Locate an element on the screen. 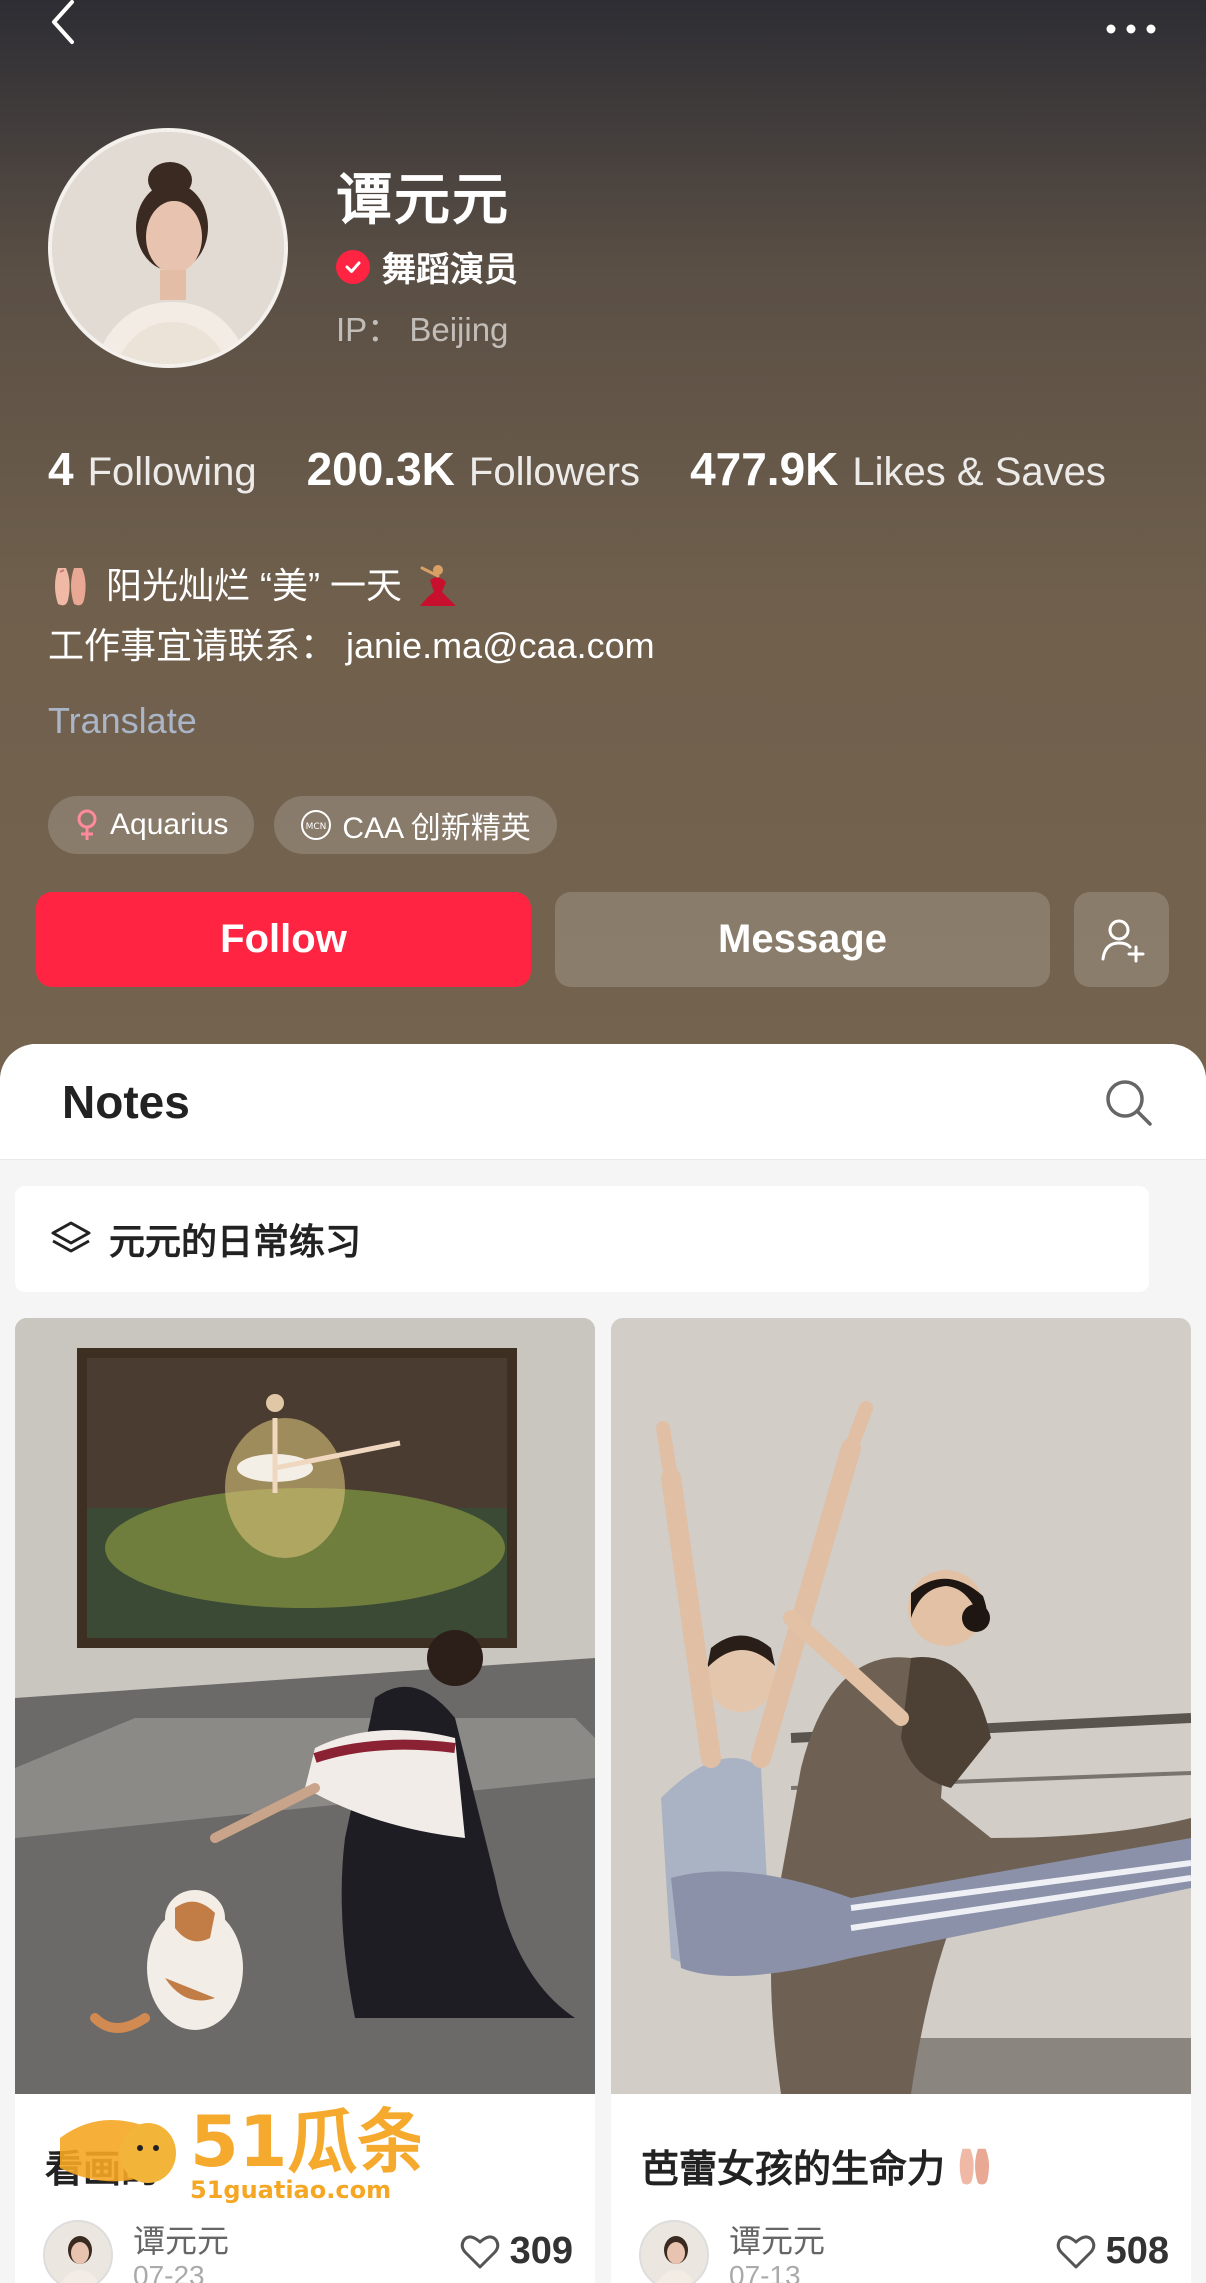  message-button: Message is located at coordinates (802, 939).